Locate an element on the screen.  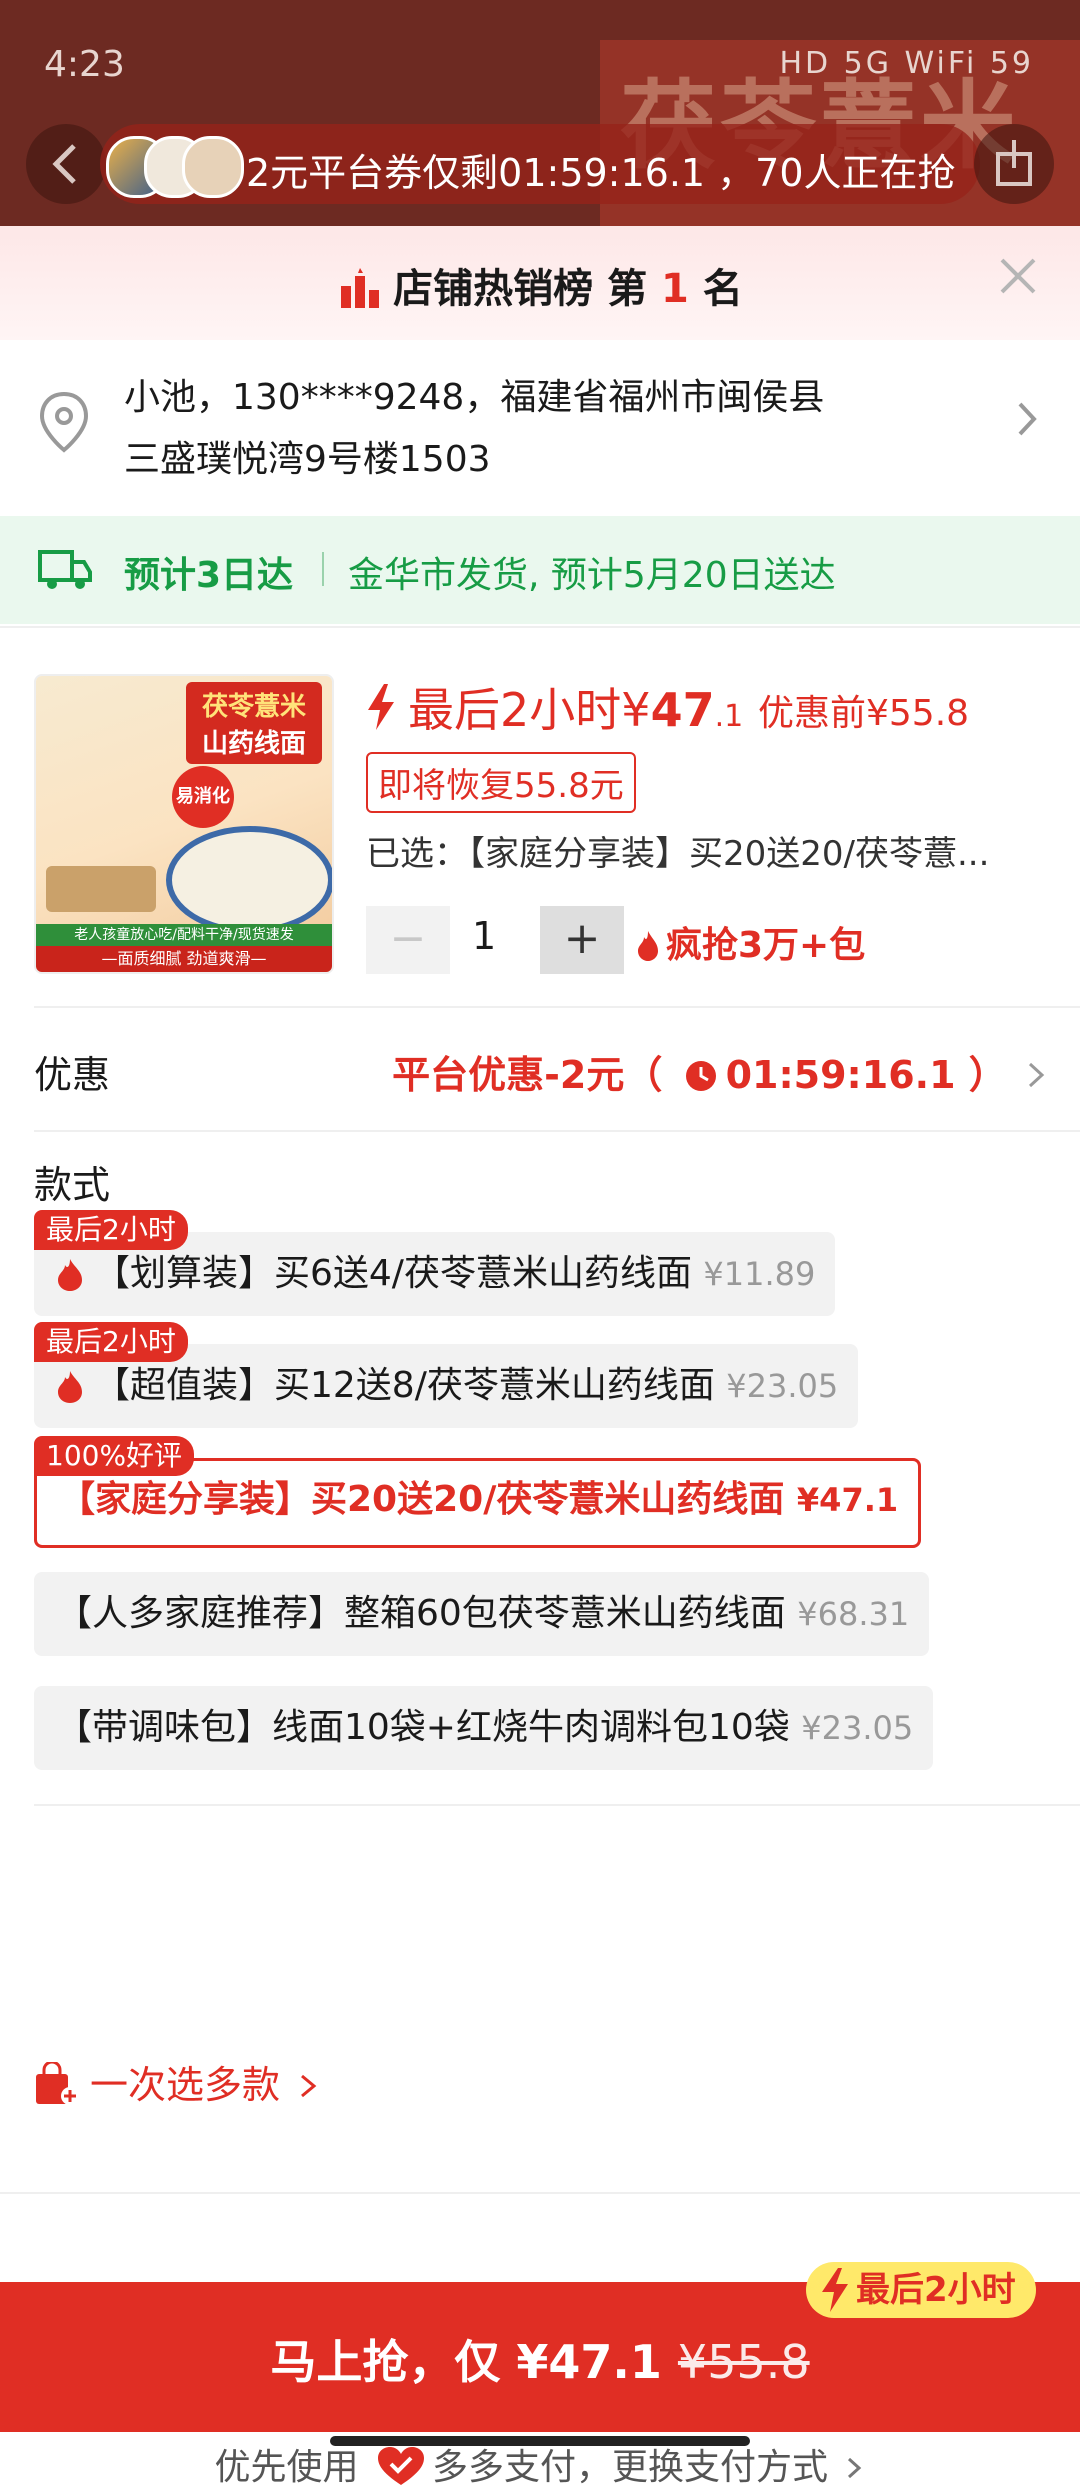
style-option: 【带调味包】线面10袋+红烧牛肉调料包10袋 ¥23.05 is located at coordinates (484, 1728).